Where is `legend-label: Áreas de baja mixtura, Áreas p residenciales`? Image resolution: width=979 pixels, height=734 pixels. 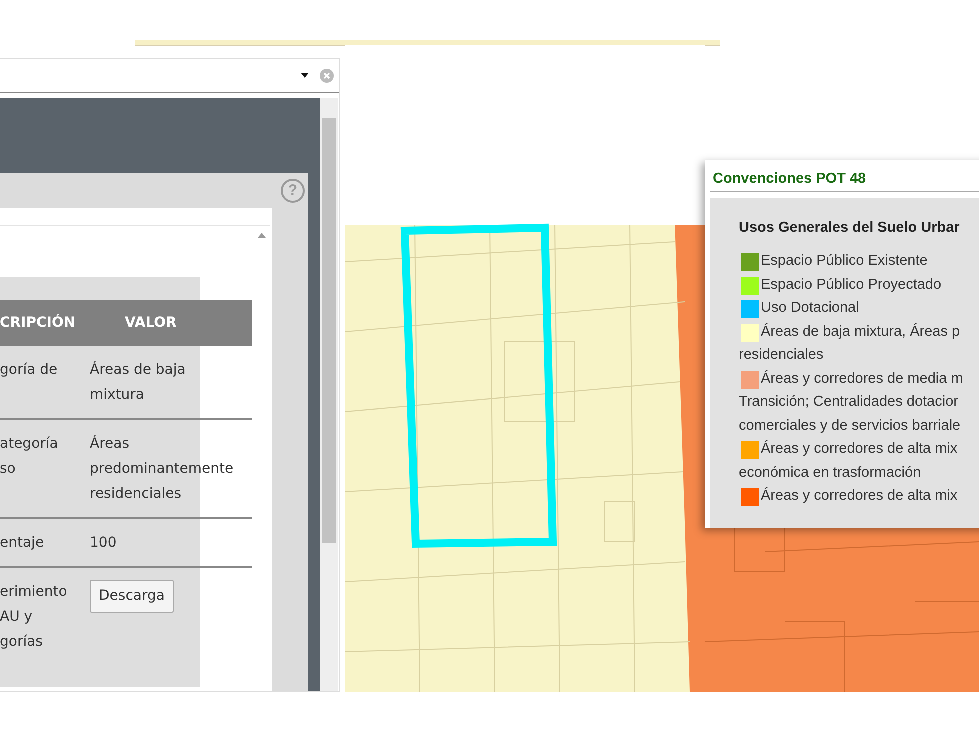 legend-label: Áreas de baja mixtura, Áreas p residenciales is located at coordinates (850, 343).